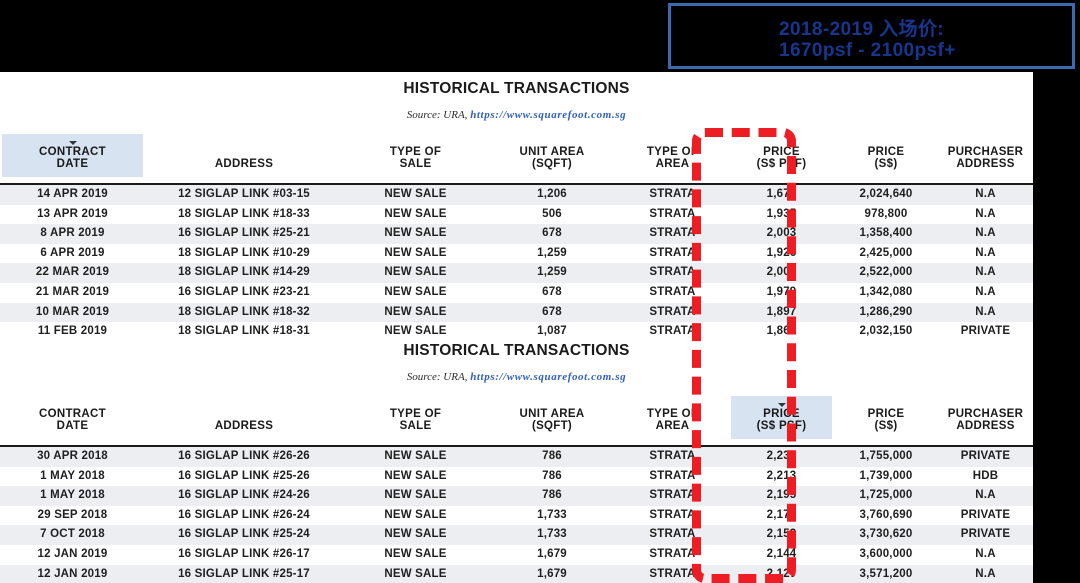 The width and height of the screenshot is (1080, 583). Describe the element at coordinates (886, 234) in the screenshot. I see `table-cell: 1,358,400` at that location.